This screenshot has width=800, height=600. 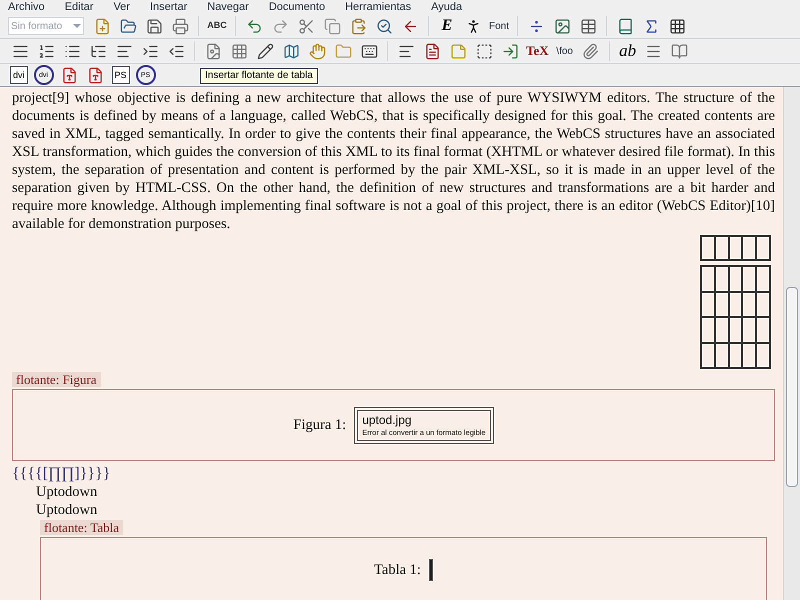 I want to click on scrollbar-thumb, so click(x=792, y=387).